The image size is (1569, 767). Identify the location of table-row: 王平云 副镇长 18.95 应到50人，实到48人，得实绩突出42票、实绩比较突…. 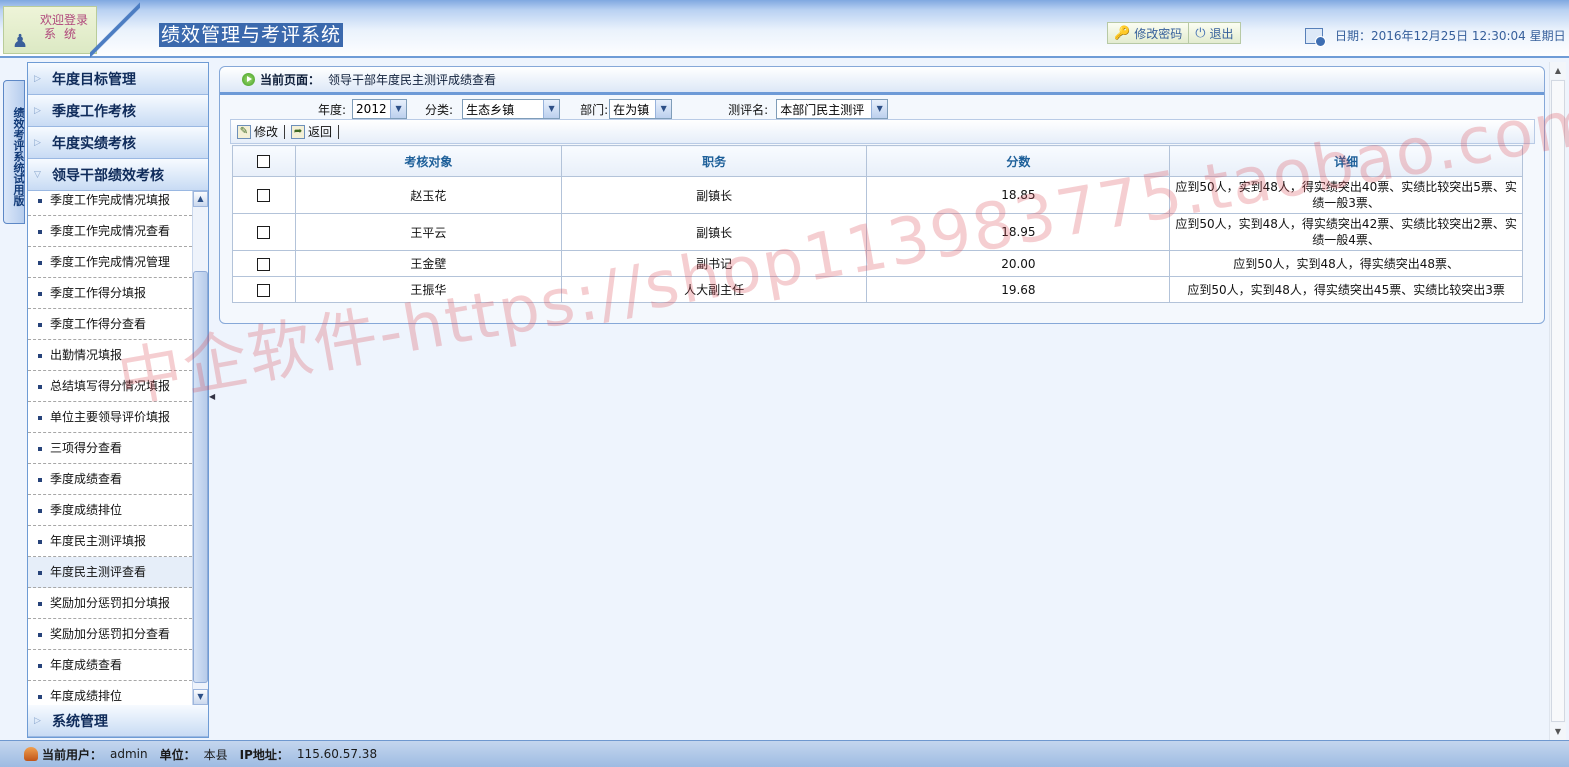
(877, 232).